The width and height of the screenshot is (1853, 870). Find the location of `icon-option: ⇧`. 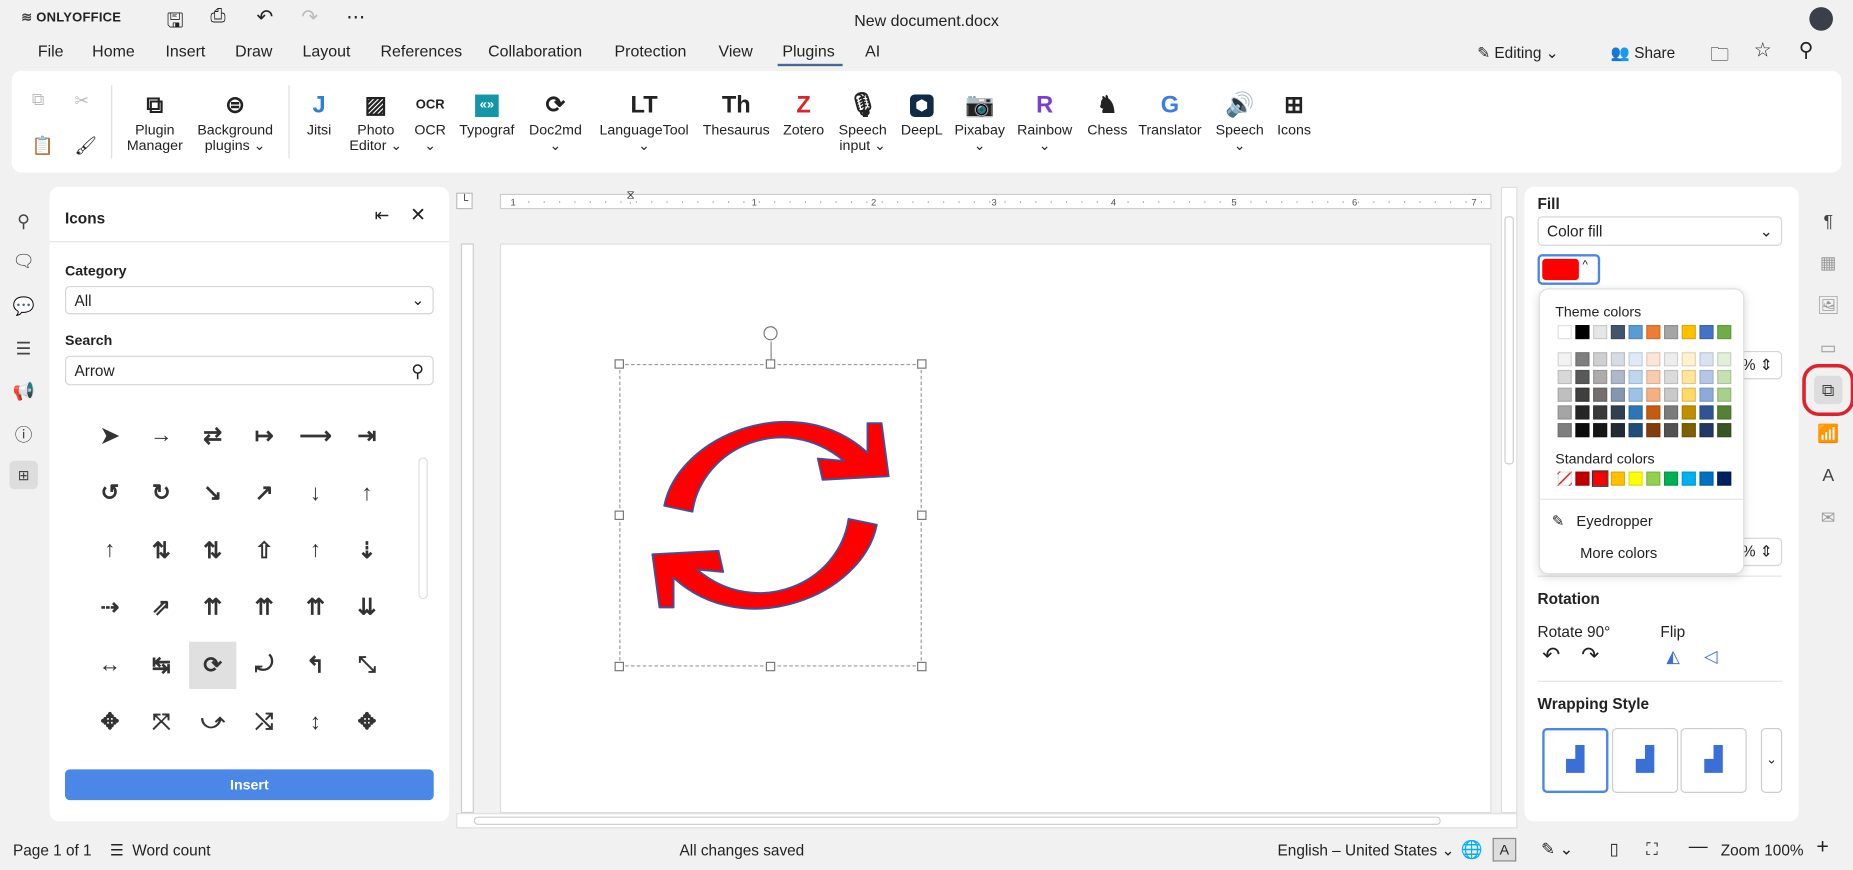

icon-option: ⇧ is located at coordinates (263, 550).